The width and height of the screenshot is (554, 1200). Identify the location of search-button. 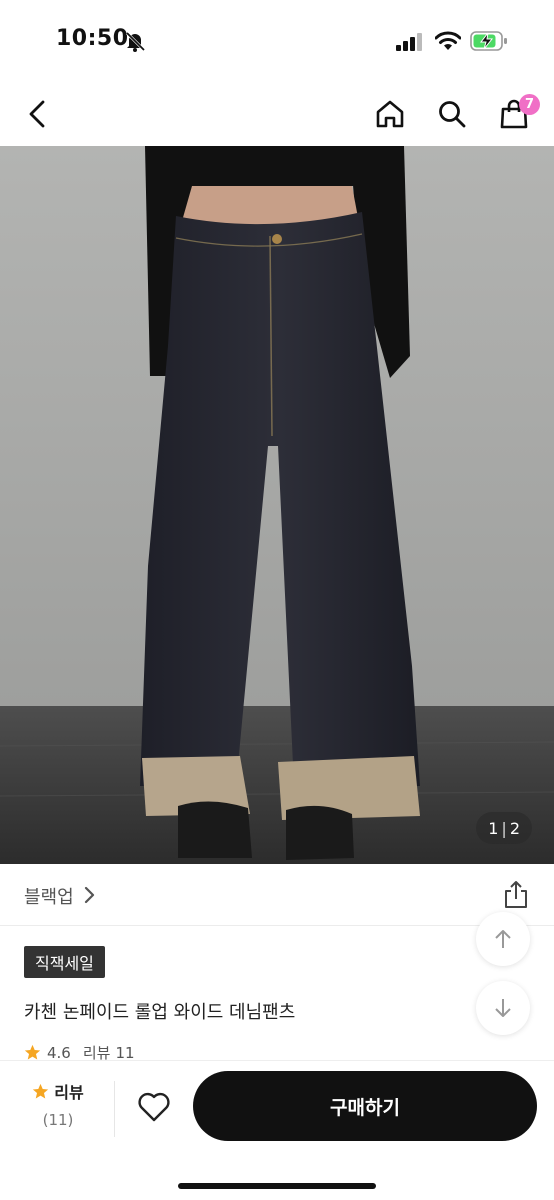
(452, 114).